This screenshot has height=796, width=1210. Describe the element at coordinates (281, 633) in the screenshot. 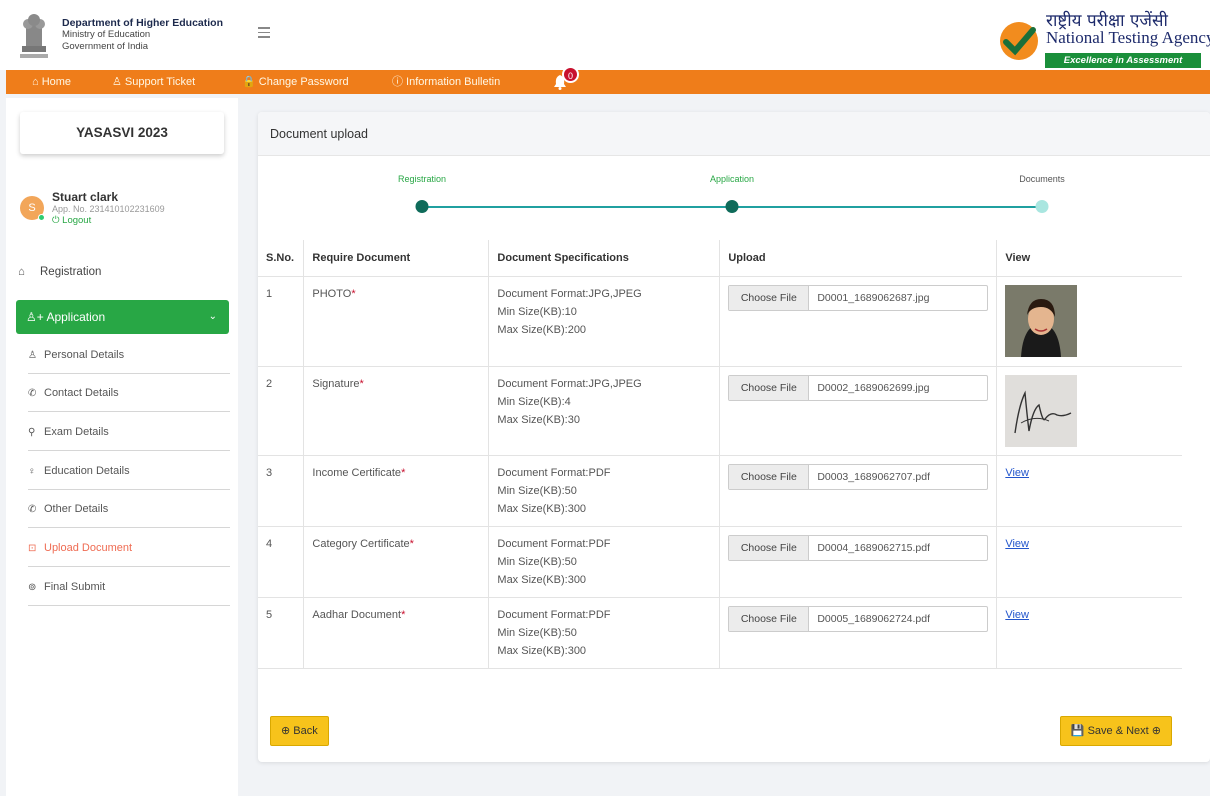

I see `row-sno: 5` at that location.